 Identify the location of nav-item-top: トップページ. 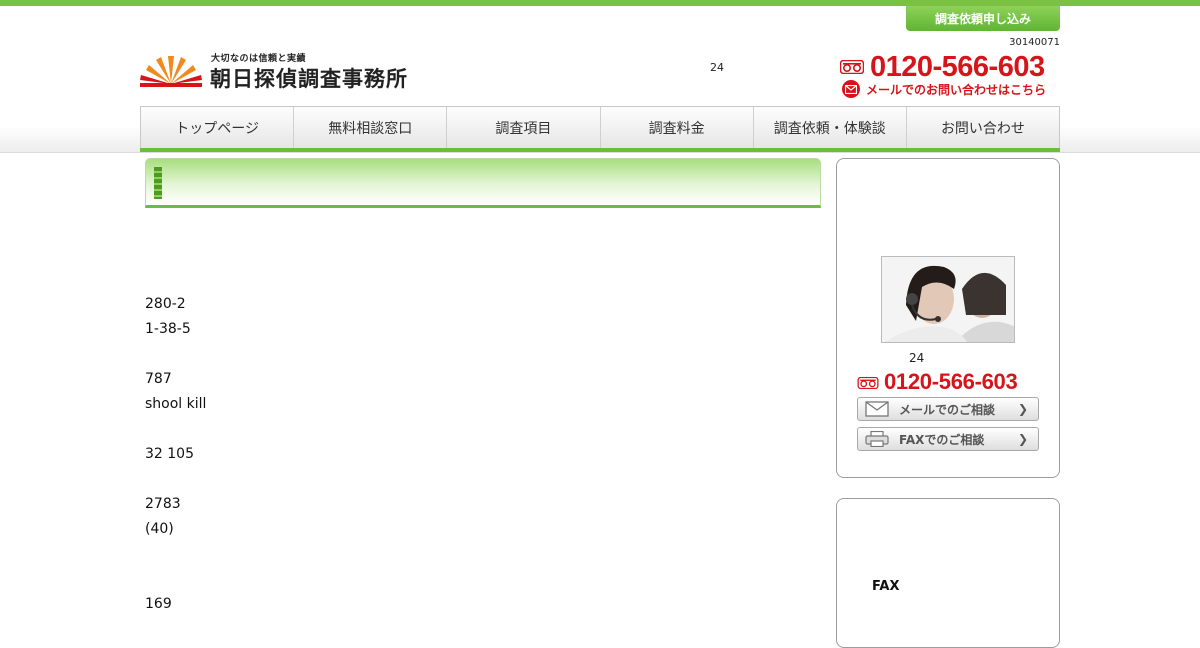
(218, 127).